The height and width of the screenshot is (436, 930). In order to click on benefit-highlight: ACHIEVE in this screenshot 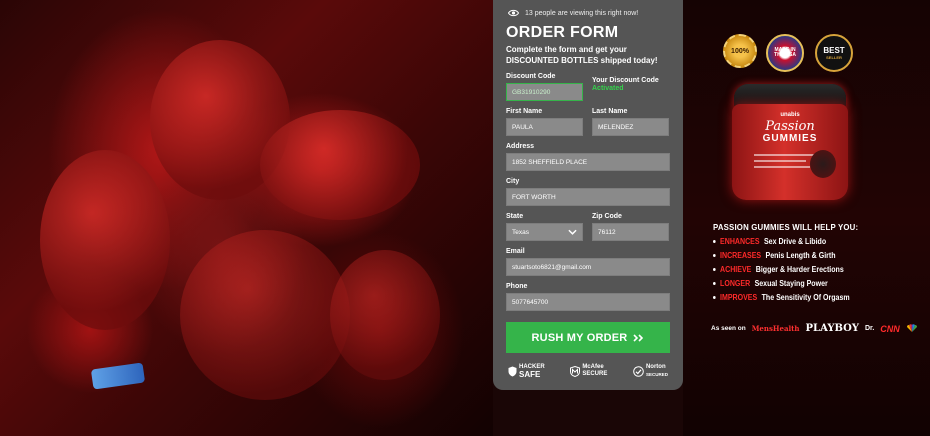, I will do `click(736, 269)`.